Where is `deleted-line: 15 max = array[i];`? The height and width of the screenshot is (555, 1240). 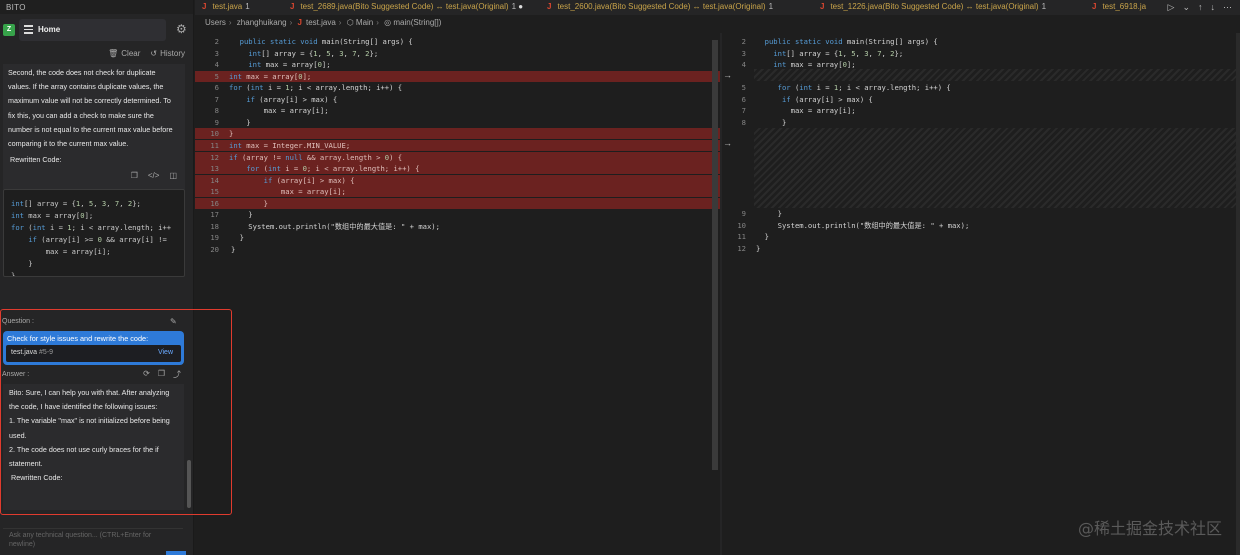
deleted-line: 15 max = array[i]; is located at coordinates (457, 192).